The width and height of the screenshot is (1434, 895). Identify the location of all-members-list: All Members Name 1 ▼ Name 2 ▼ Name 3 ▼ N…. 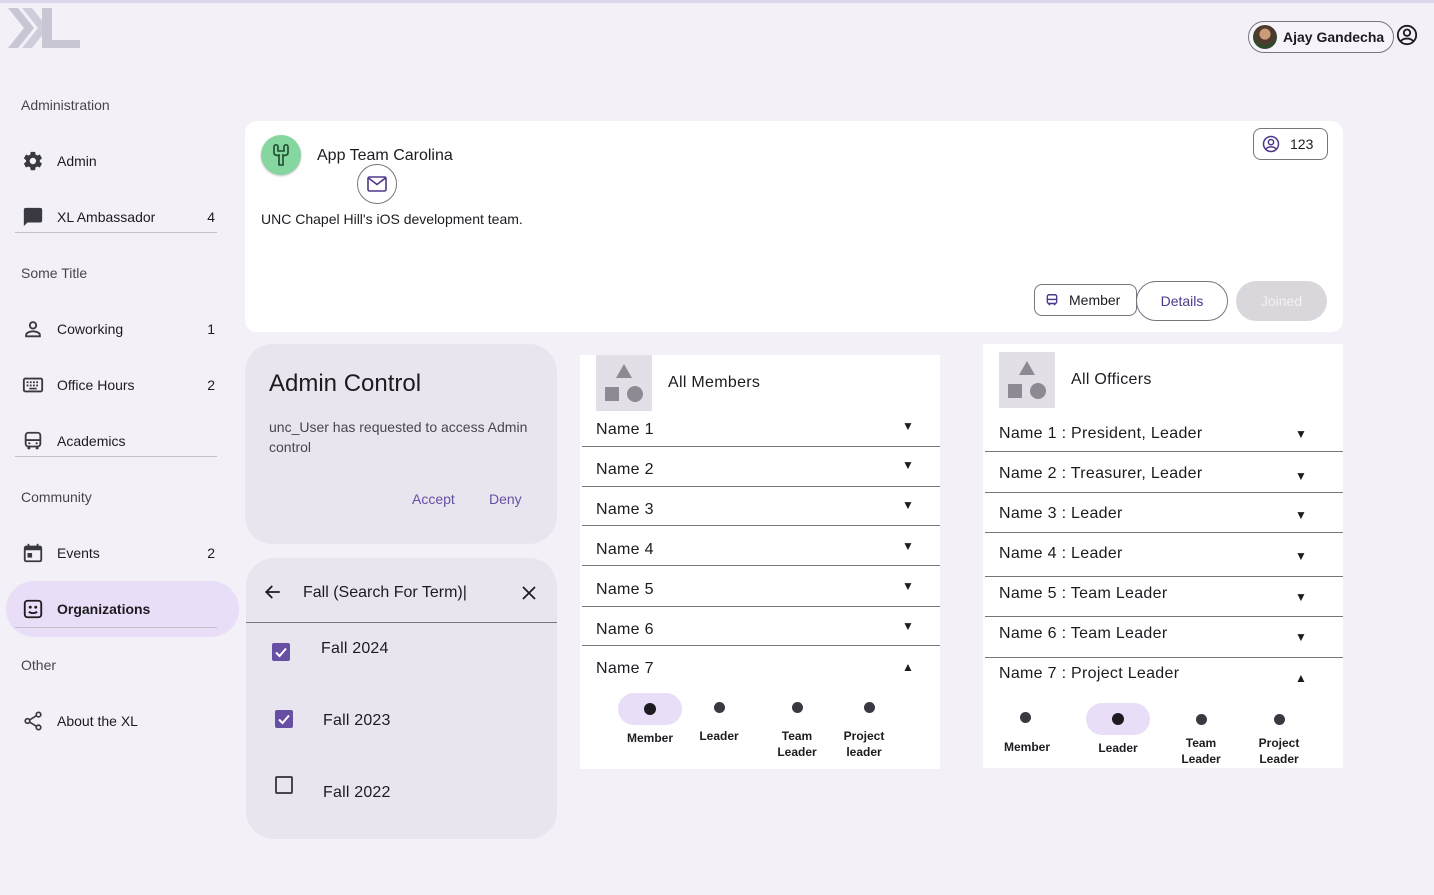
(760, 562).